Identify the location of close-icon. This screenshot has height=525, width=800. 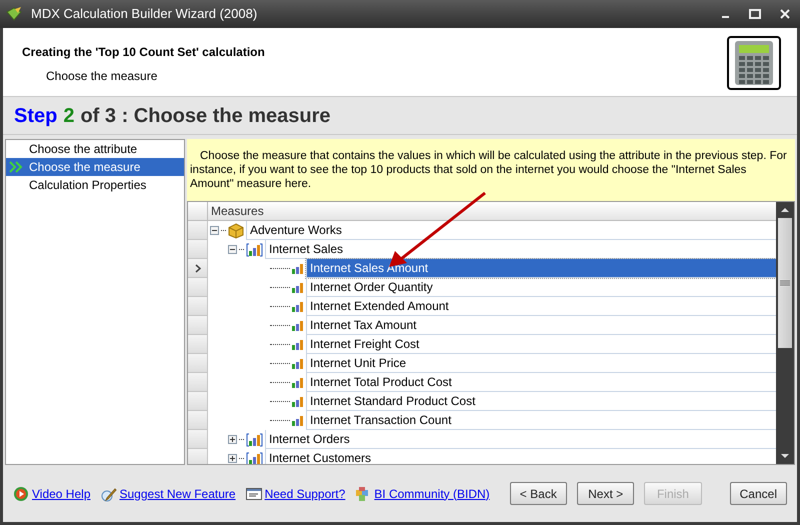
(785, 14).